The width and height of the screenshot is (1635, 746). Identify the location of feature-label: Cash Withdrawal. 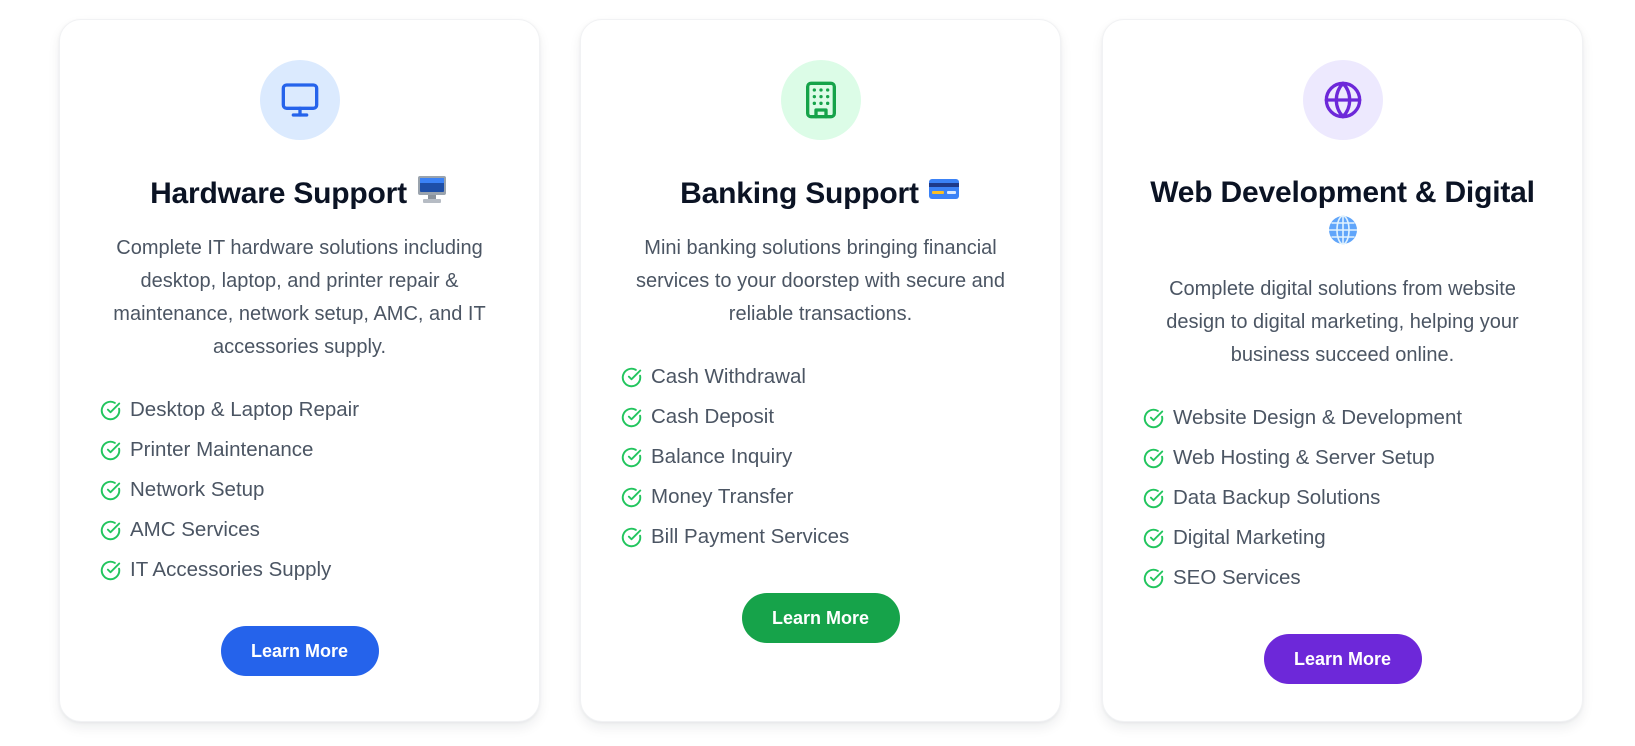
(728, 376).